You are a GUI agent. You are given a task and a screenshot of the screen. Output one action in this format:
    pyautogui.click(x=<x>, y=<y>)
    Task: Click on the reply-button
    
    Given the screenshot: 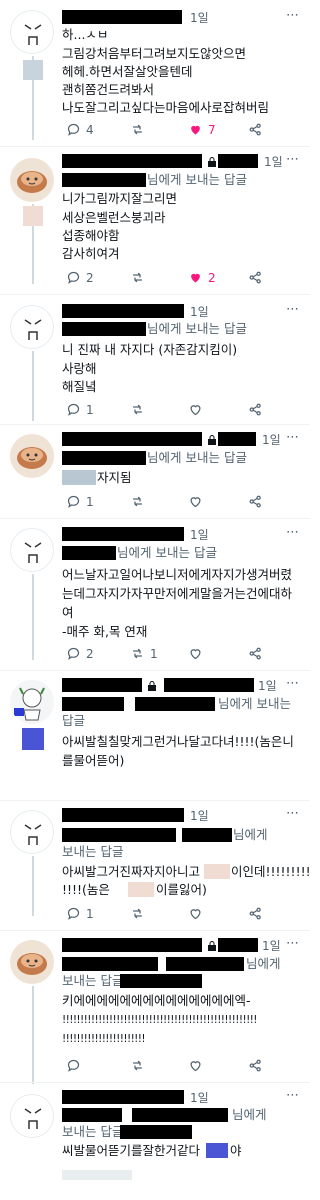 What is the action you would take?
    pyautogui.click(x=73, y=1065)
    